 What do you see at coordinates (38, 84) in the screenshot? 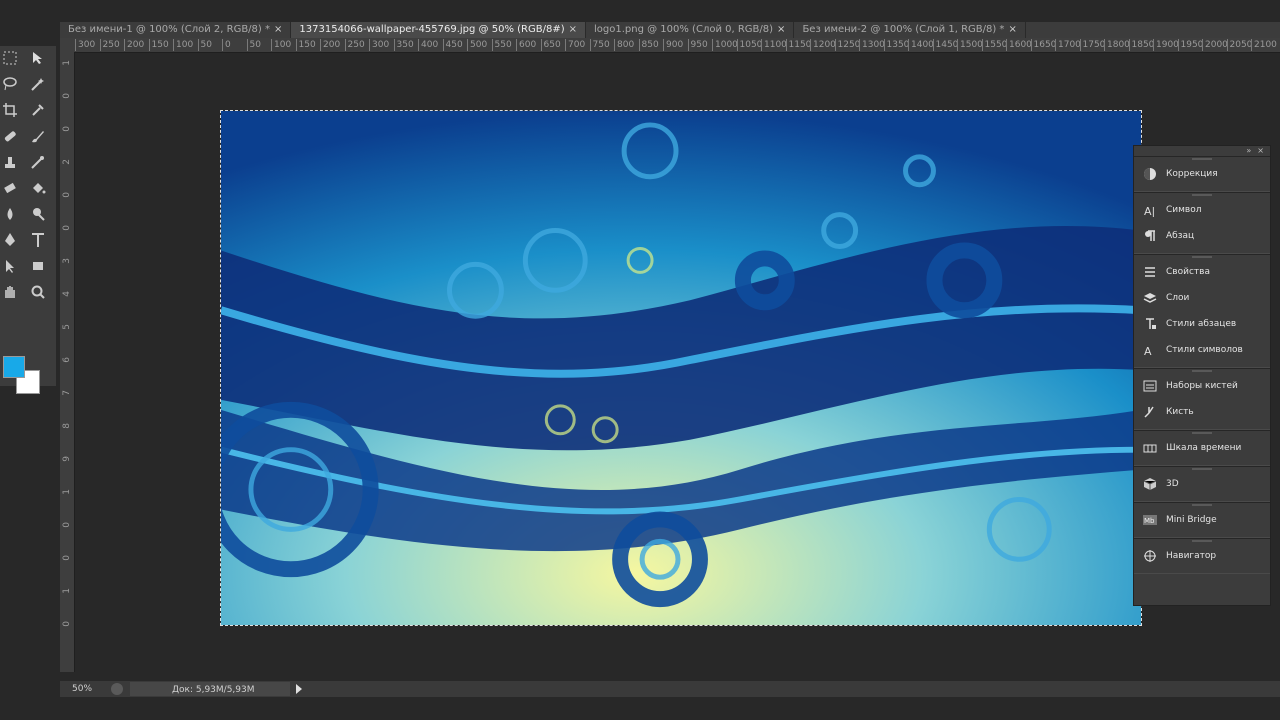
I see `quick-select-tool` at bounding box center [38, 84].